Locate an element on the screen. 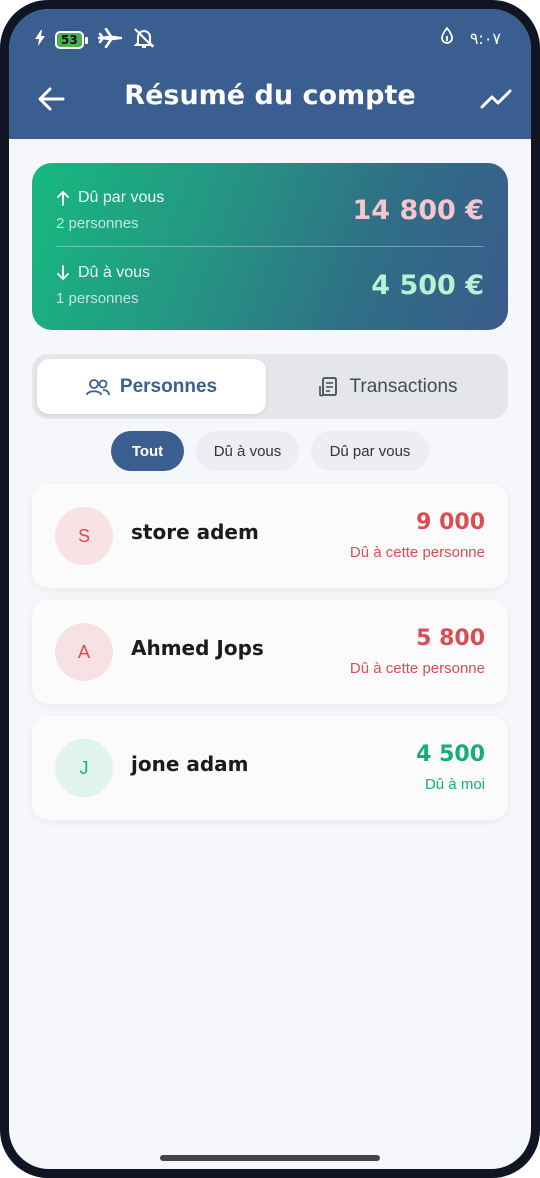 The image size is (540, 1178). tab-transactions: Transactions is located at coordinates (388, 386).